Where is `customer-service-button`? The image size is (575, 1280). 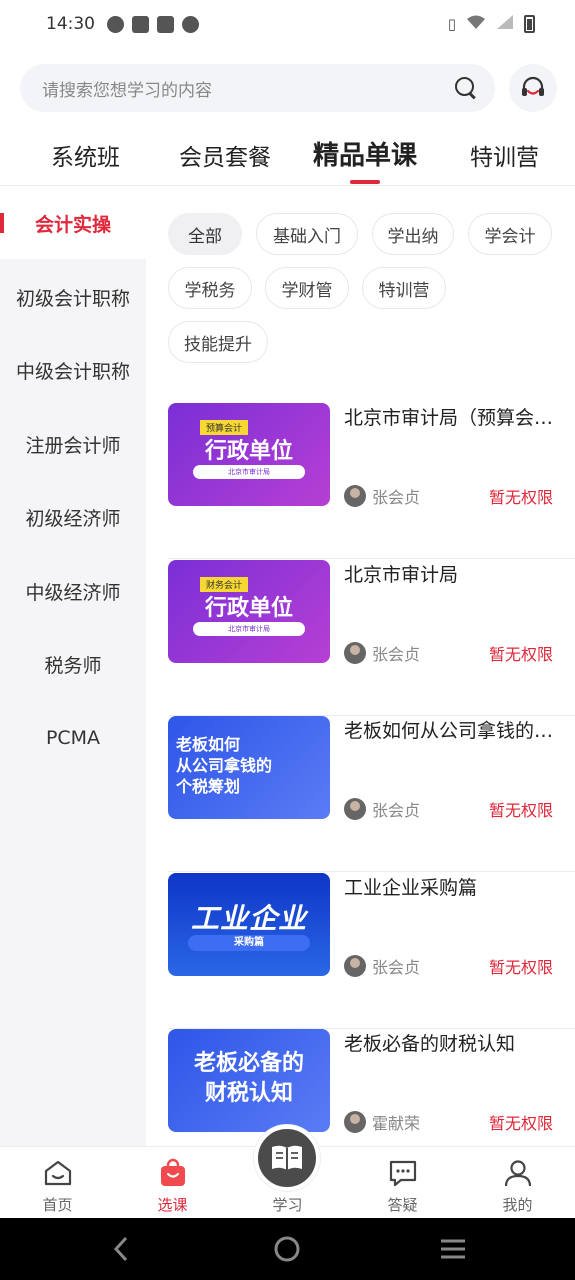 customer-service-button is located at coordinates (533, 88).